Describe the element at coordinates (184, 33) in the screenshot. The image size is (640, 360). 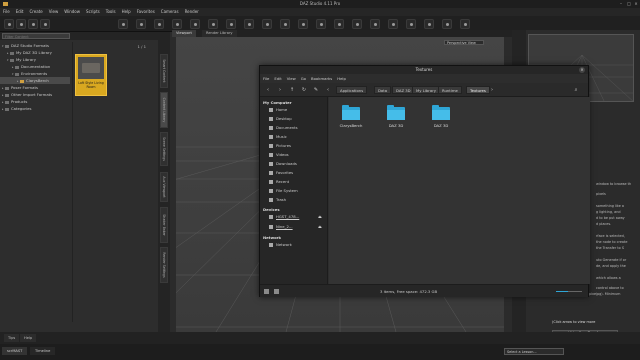
I see `tab-viewport: Viewport` at that location.